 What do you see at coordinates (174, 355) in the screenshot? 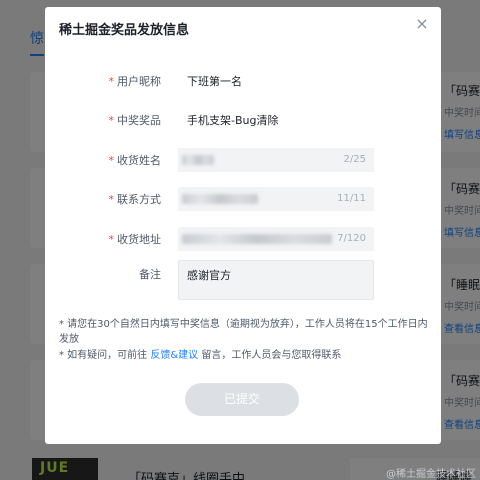
I see `feedback-link: 反馈&建议` at bounding box center [174, 355].